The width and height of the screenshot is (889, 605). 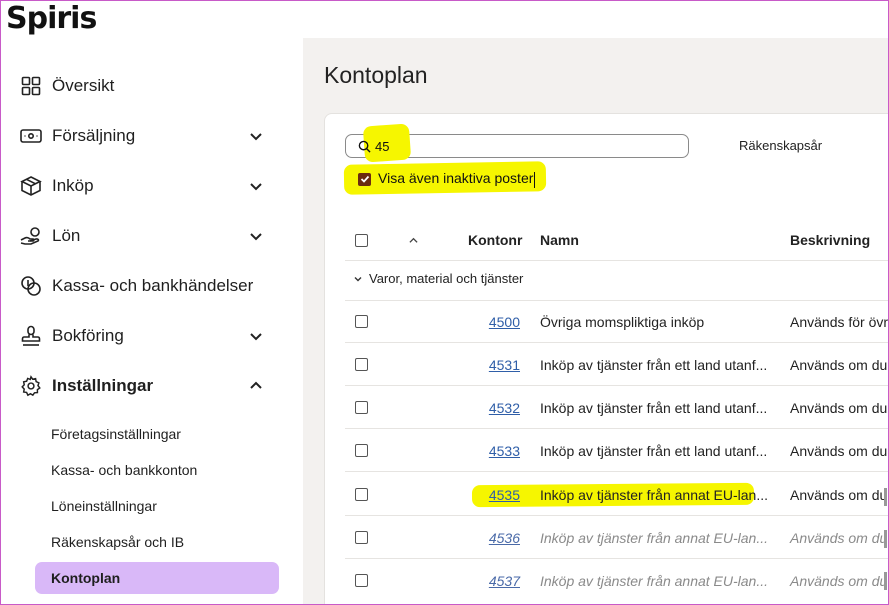 I want to click on sidebar-item-label: Försäljning, so click(x=94, y=135).